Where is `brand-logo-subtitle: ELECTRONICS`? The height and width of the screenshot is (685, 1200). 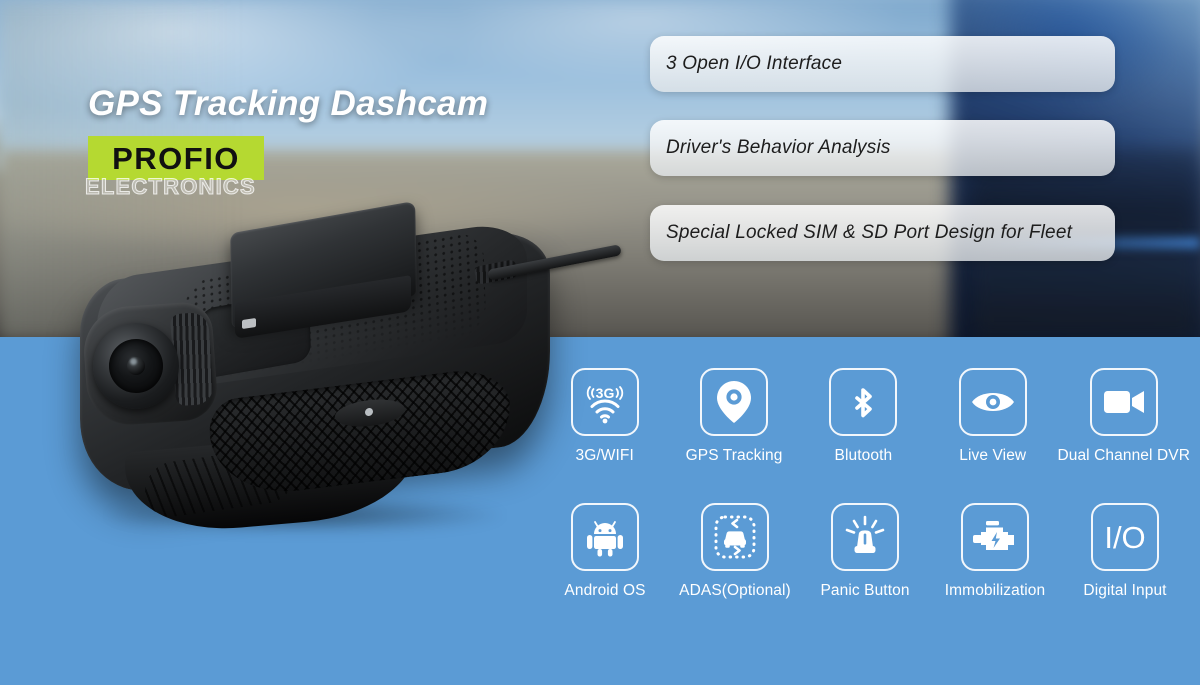
brand-logo-subtitle: ELECTRONICS is located at coordinates (170, 186).